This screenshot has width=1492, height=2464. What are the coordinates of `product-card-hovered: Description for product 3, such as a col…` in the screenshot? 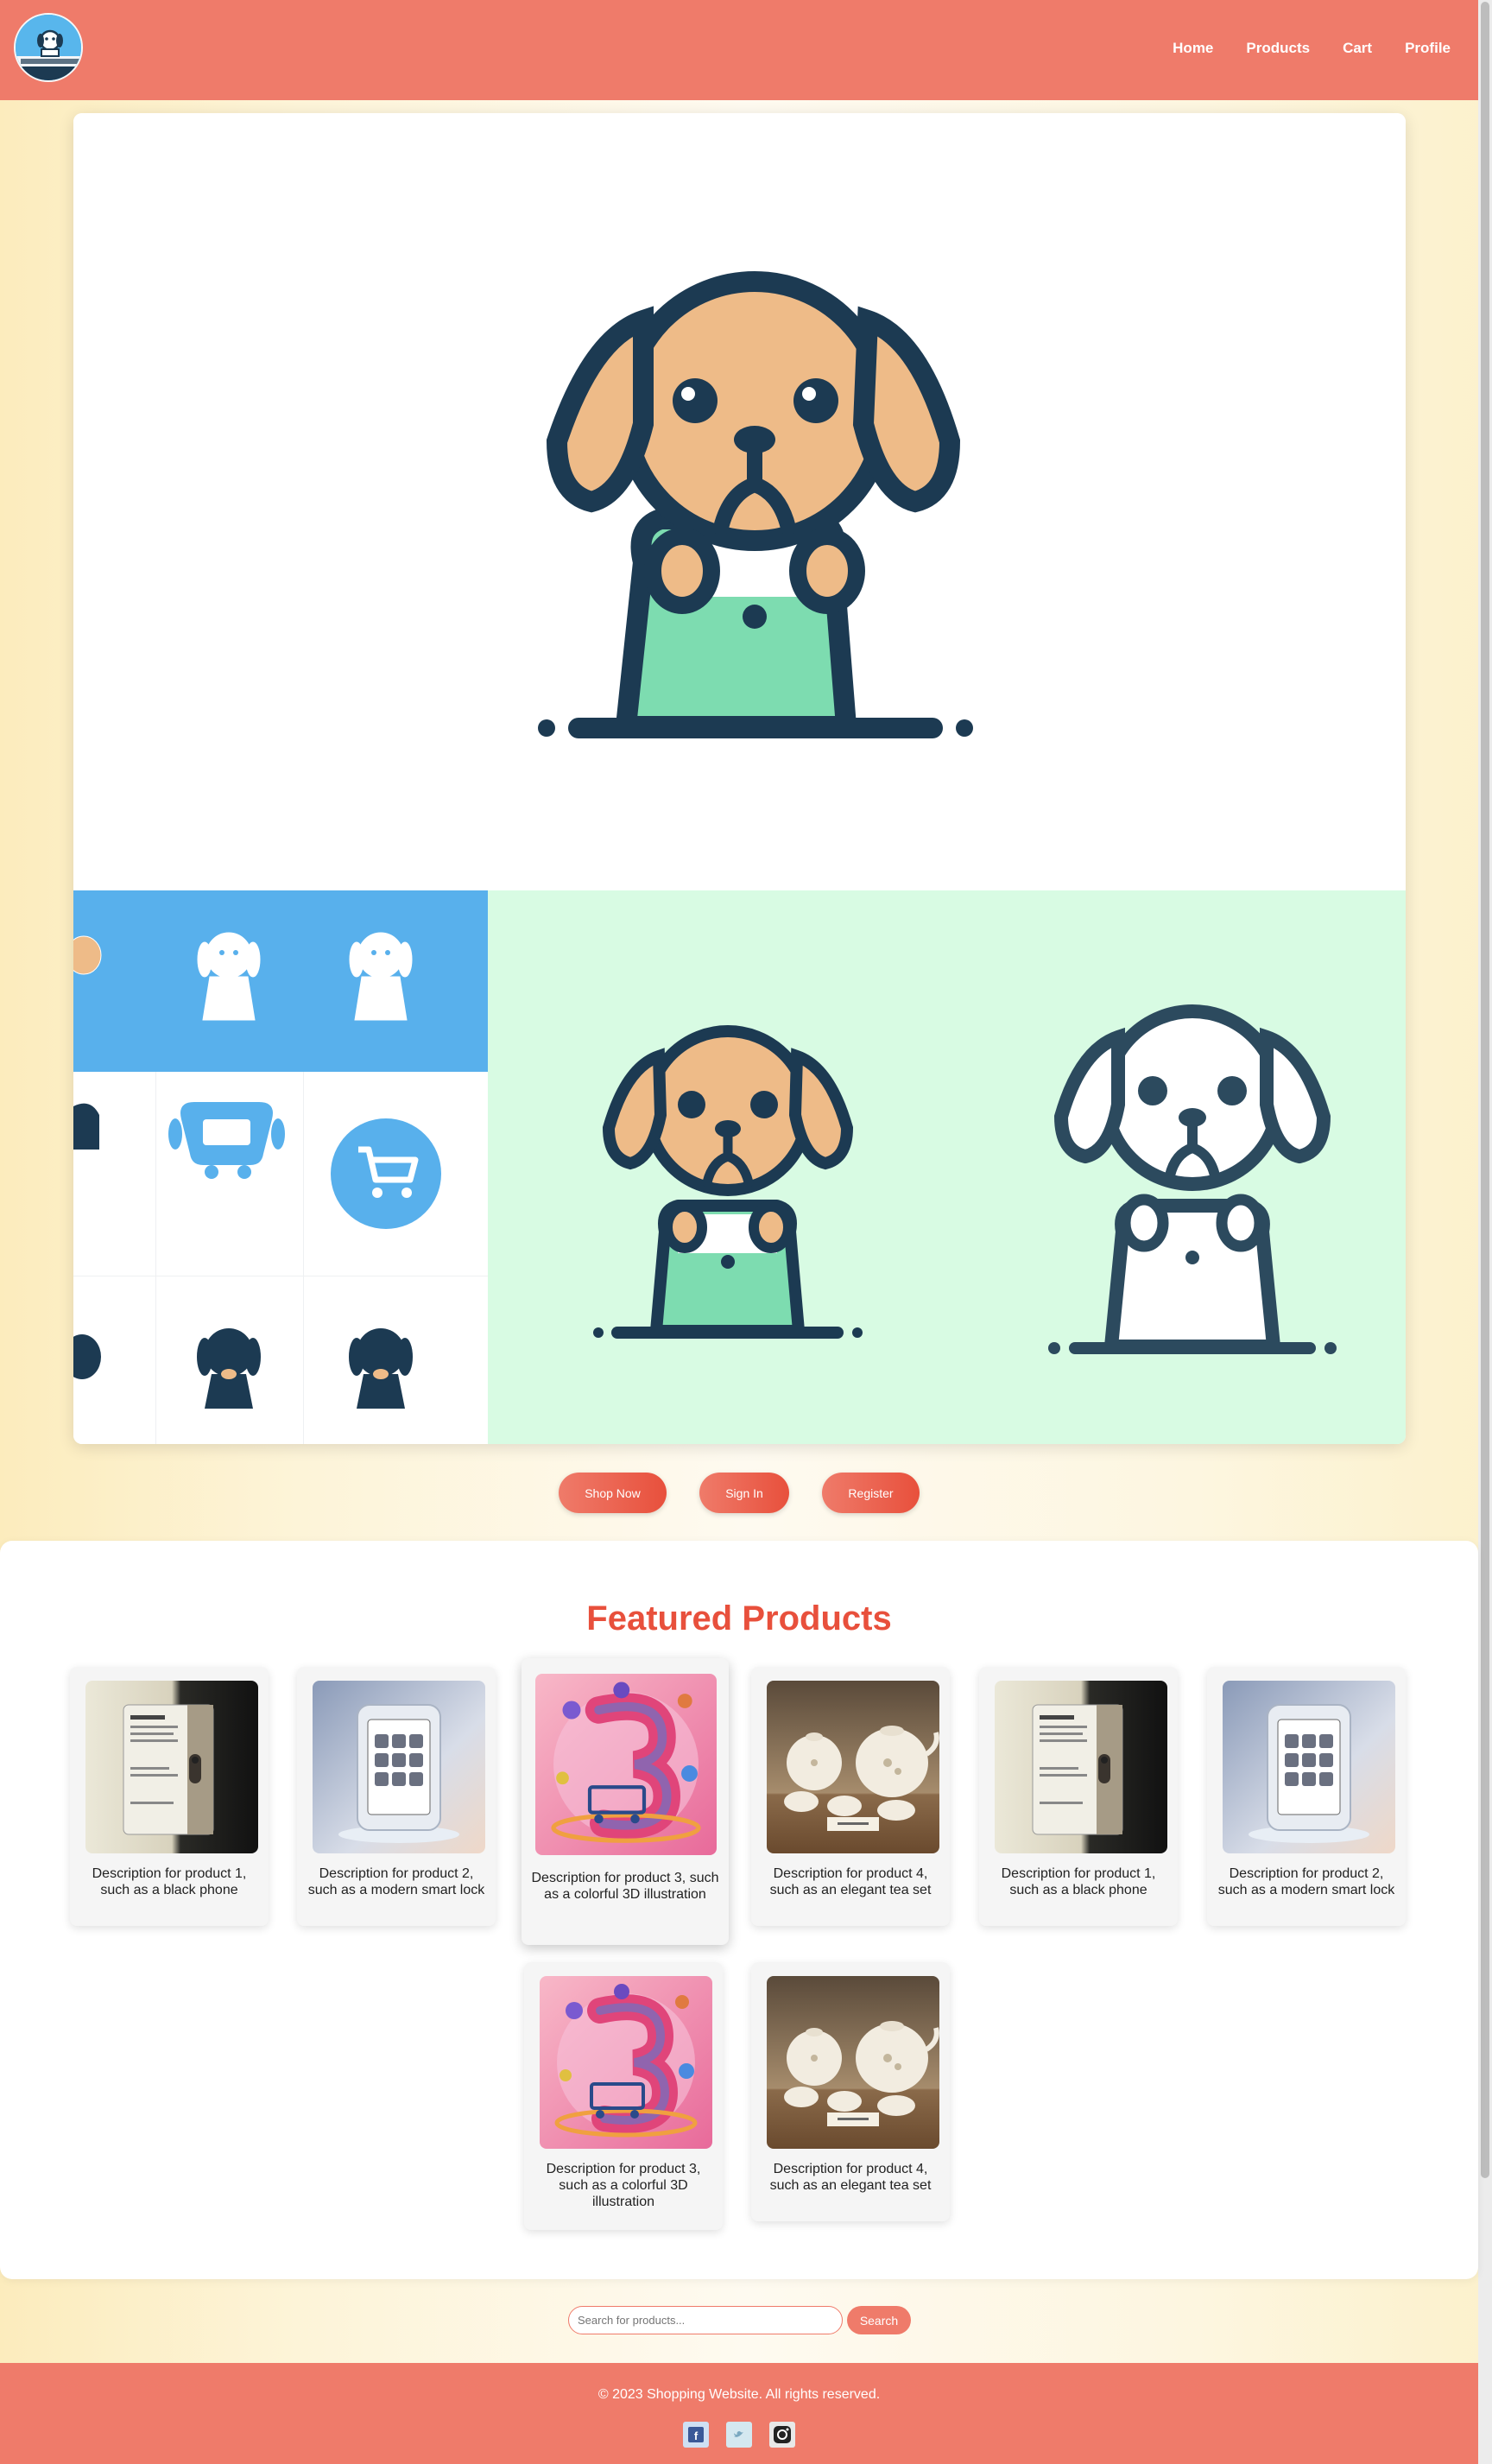 It's located at (626, 1801).